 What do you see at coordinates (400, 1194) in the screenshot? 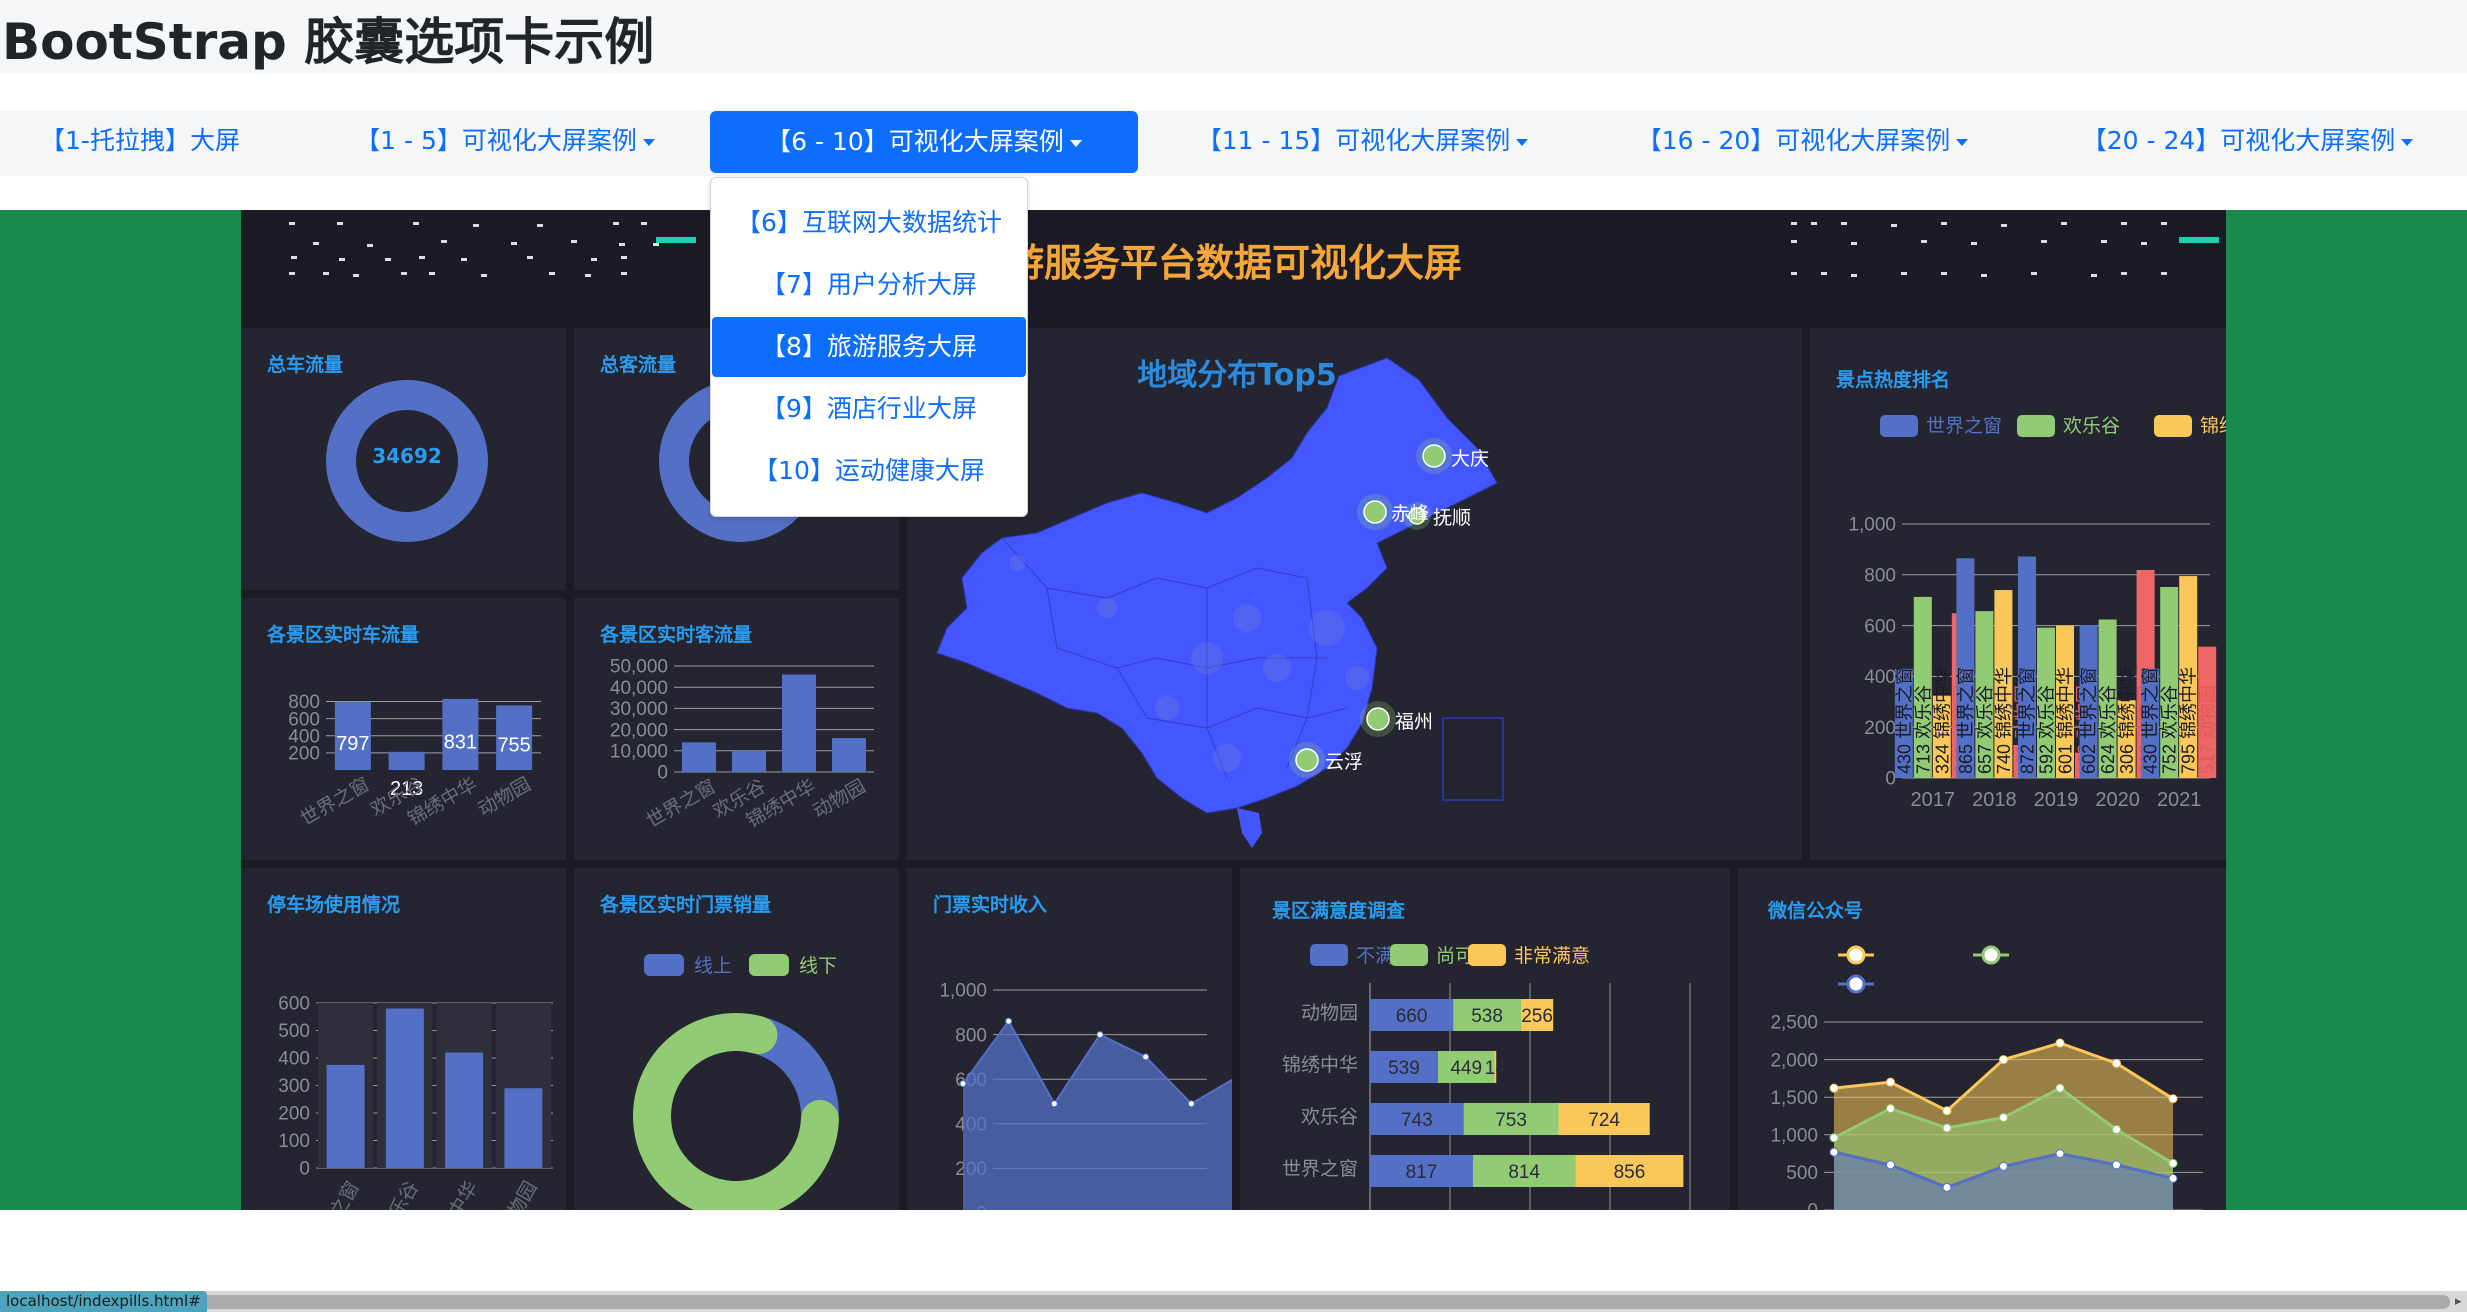
I see `x-tick-label: 欢乐谷` at bounding box center [400, 1194].